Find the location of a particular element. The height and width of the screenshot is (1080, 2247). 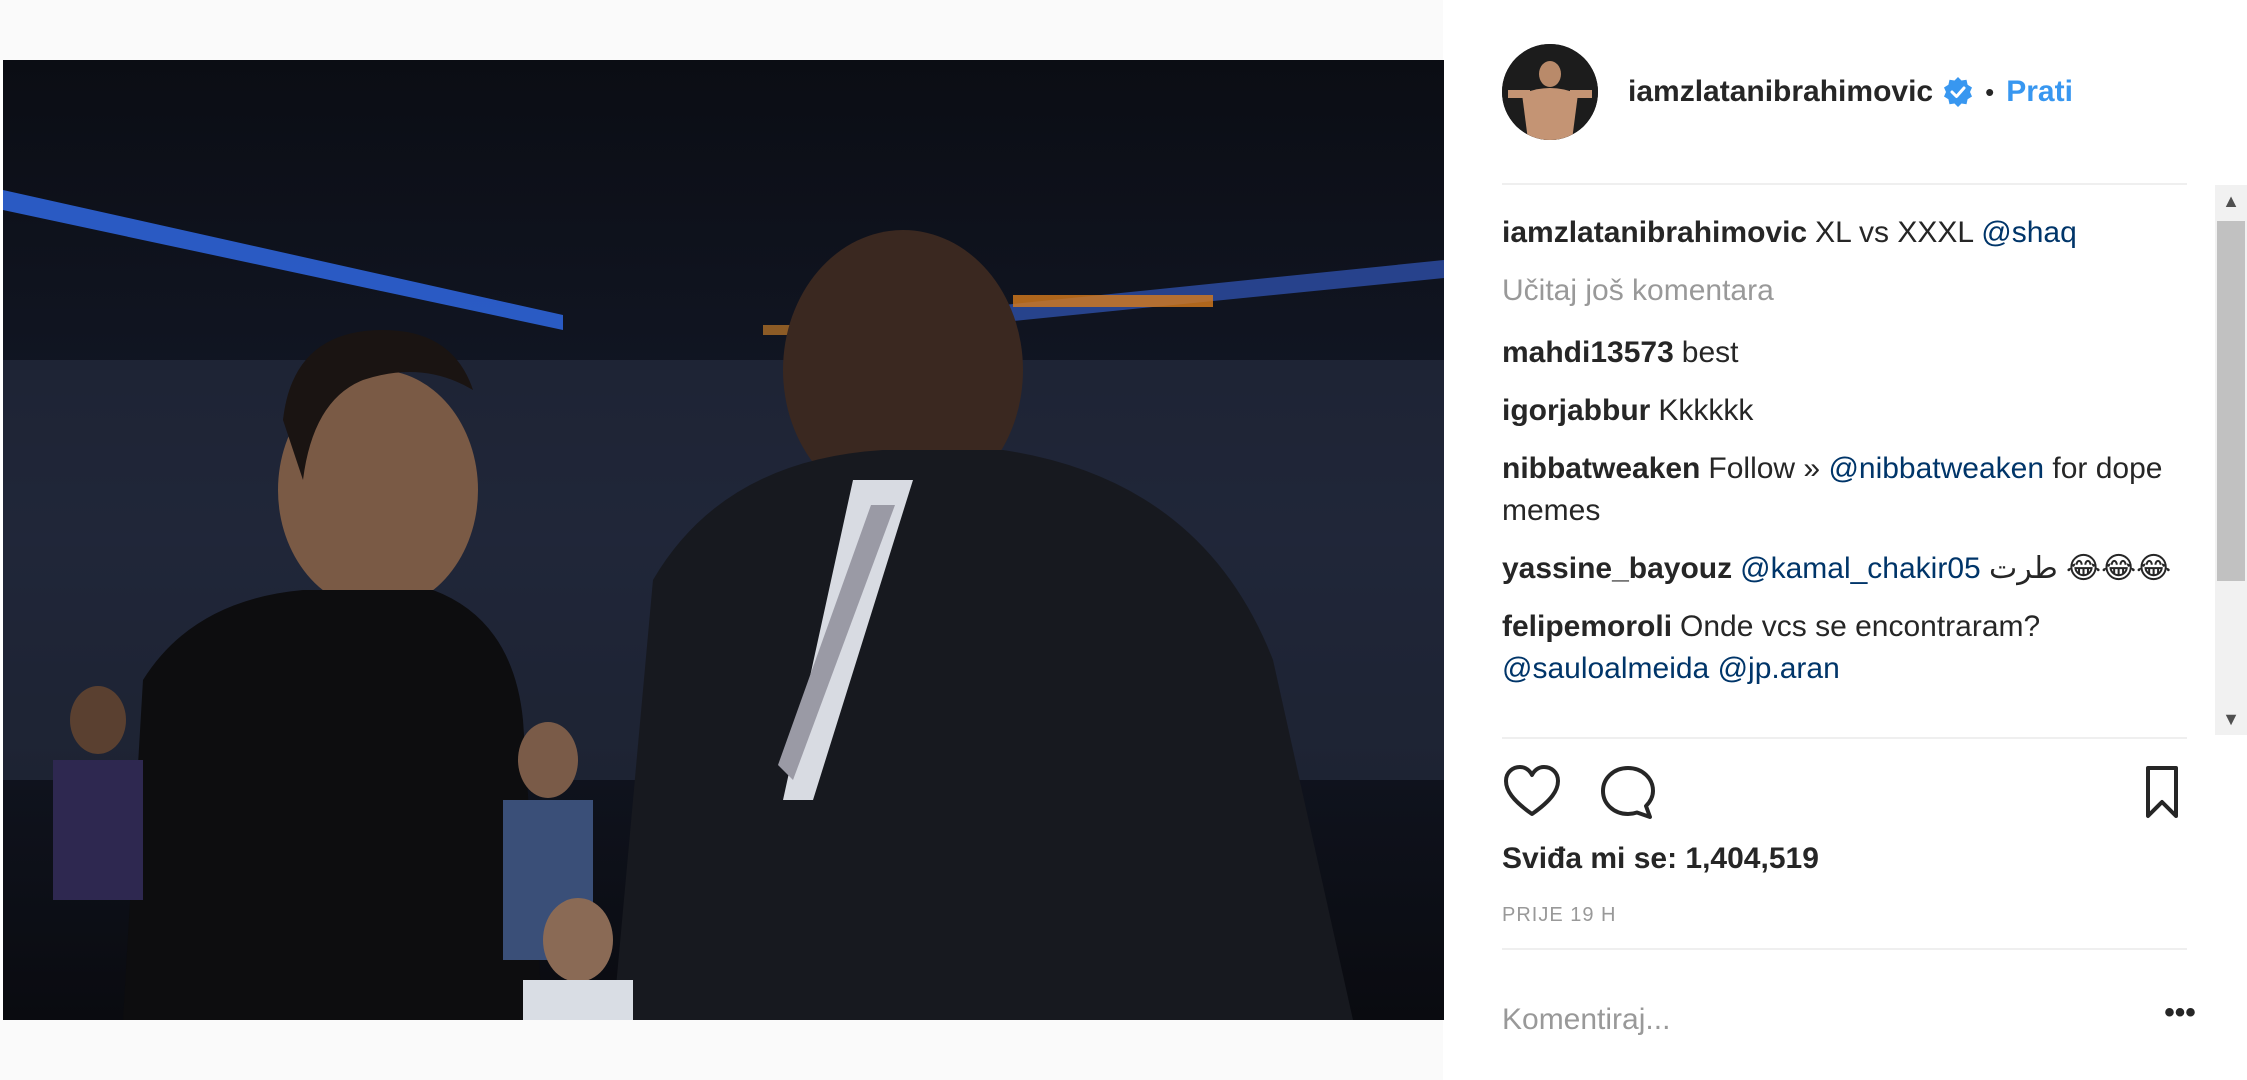

comment-item: igorjabbur Kkkkkk is located at coordinates (1847, 411).